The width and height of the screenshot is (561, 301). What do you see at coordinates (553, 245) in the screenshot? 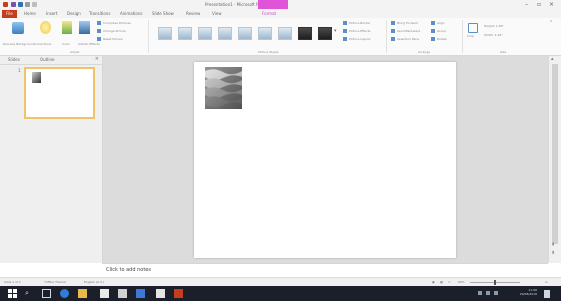
I see `previous-slide-icon: ⇞` at bounding box center [553, 245].